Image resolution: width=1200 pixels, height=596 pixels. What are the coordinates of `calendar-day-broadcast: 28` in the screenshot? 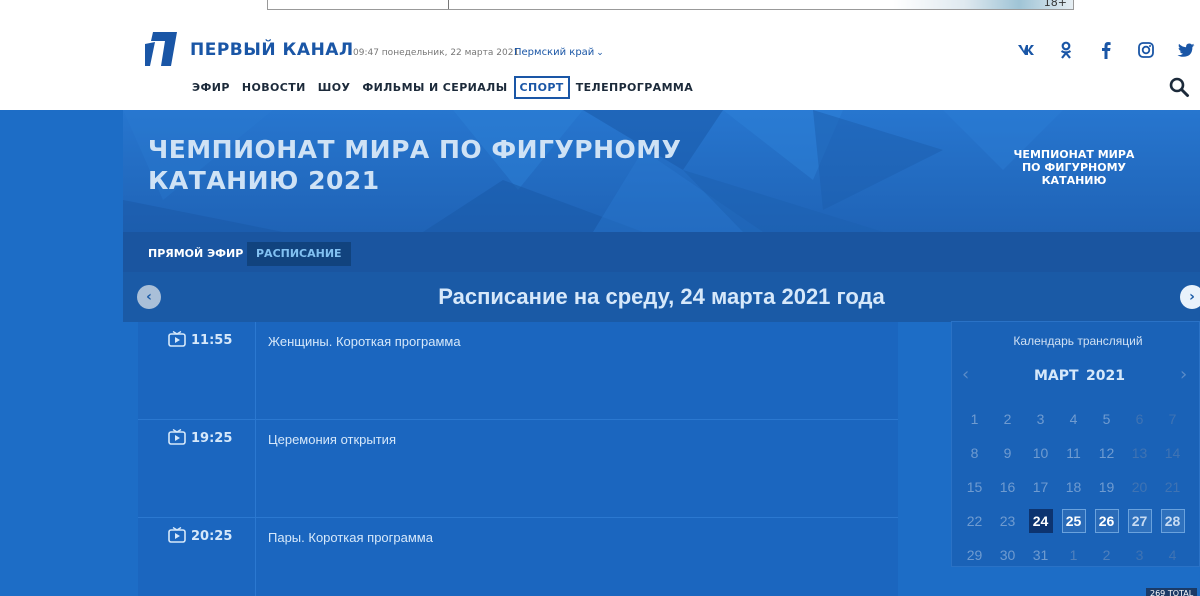 It's located at (1172, 521).